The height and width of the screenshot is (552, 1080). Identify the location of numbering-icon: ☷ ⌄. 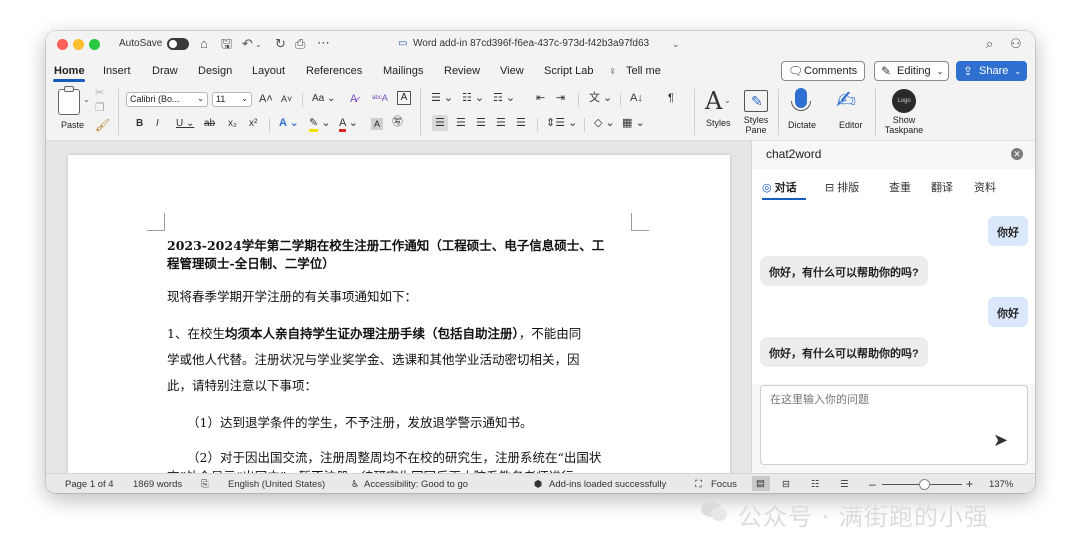
(473, 98).